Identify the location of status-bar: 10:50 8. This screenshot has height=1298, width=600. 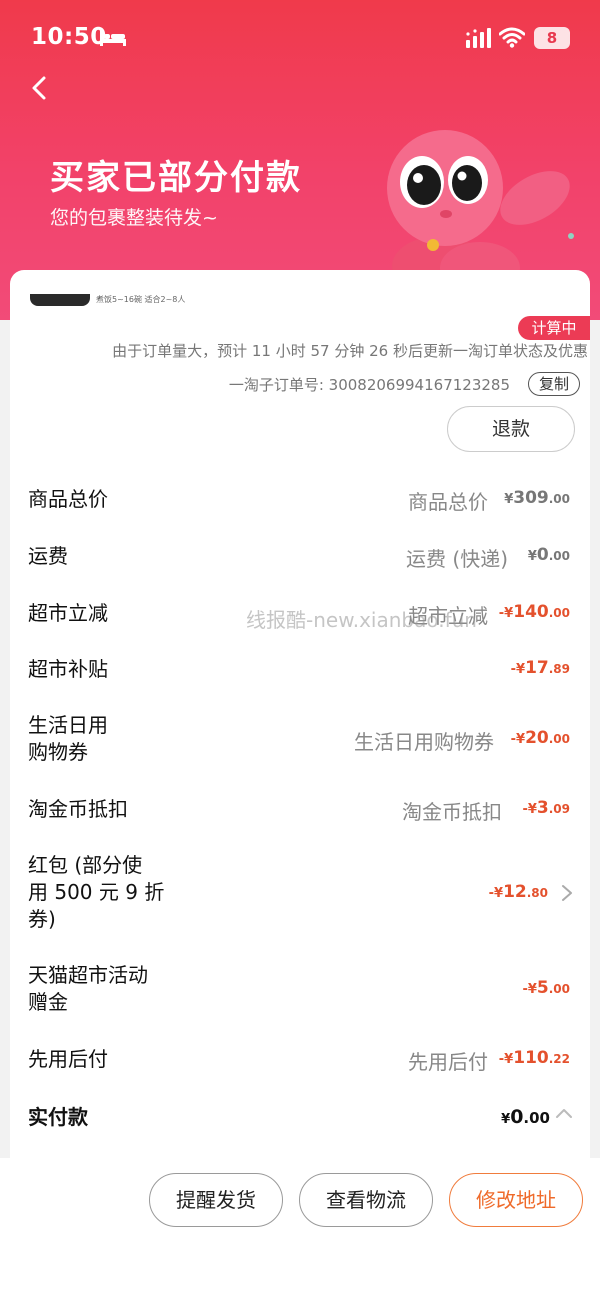
(300, 38).